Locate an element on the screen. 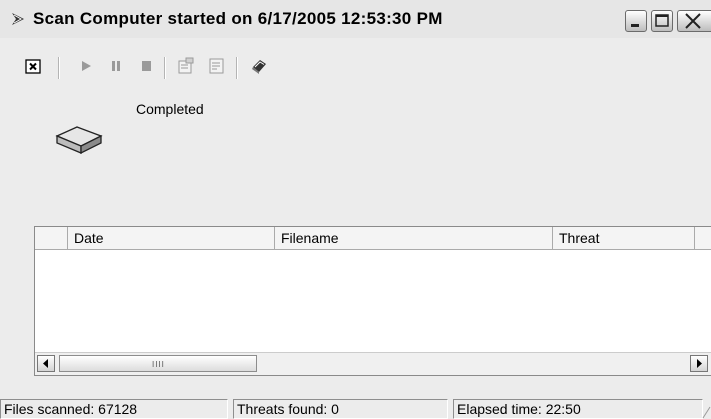 Image resolution: width=711 pixels, height=419 pixels. scan-status-label: Completed is located at coordinates (170, 109).